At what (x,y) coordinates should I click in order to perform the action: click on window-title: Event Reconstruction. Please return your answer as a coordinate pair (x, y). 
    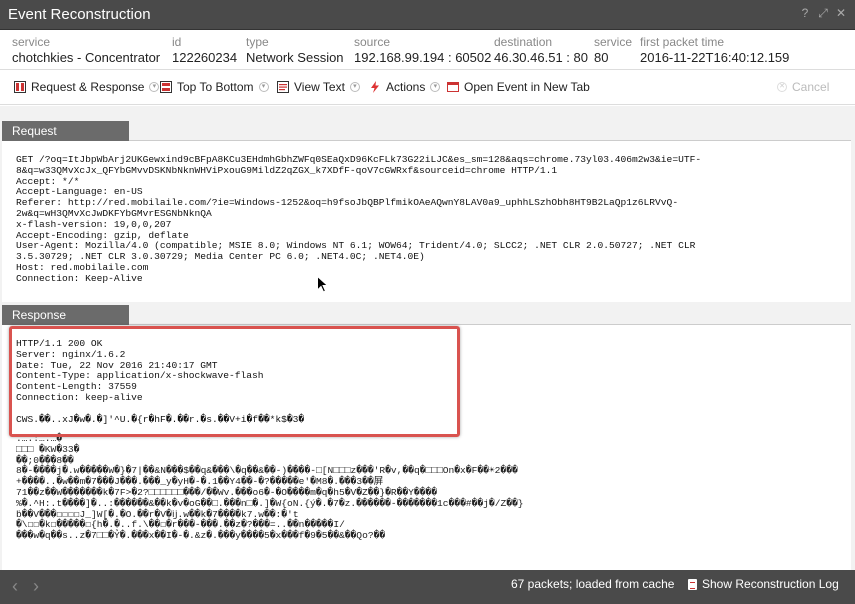
    Looking at the image, I should click on (79, 14).